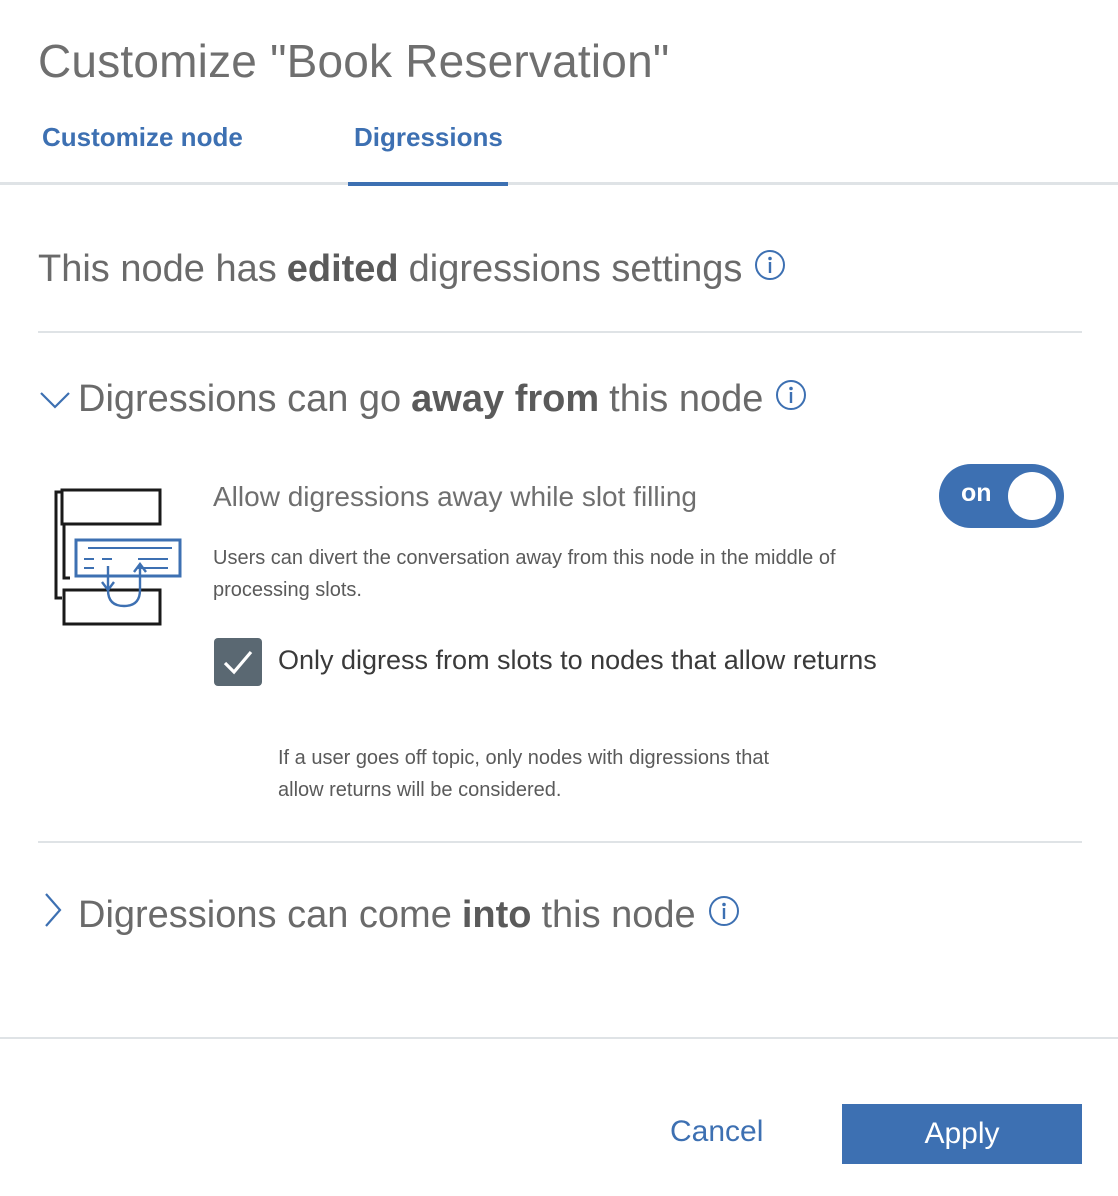  I want to click on into-section-header: Digressions can come into this node, so click(389, 915).